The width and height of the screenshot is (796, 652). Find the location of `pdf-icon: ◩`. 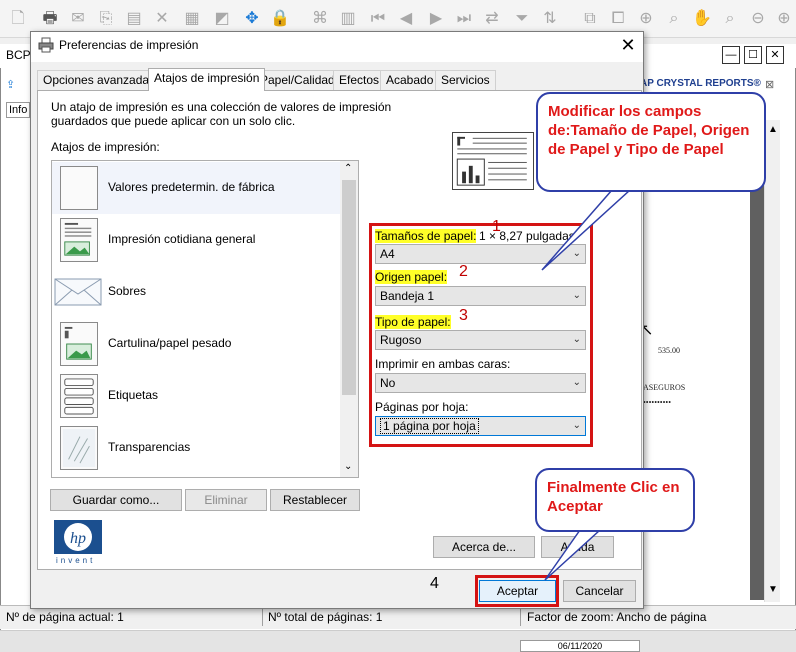

pdf-icon: ◩ is located at coordinates (222, 19).